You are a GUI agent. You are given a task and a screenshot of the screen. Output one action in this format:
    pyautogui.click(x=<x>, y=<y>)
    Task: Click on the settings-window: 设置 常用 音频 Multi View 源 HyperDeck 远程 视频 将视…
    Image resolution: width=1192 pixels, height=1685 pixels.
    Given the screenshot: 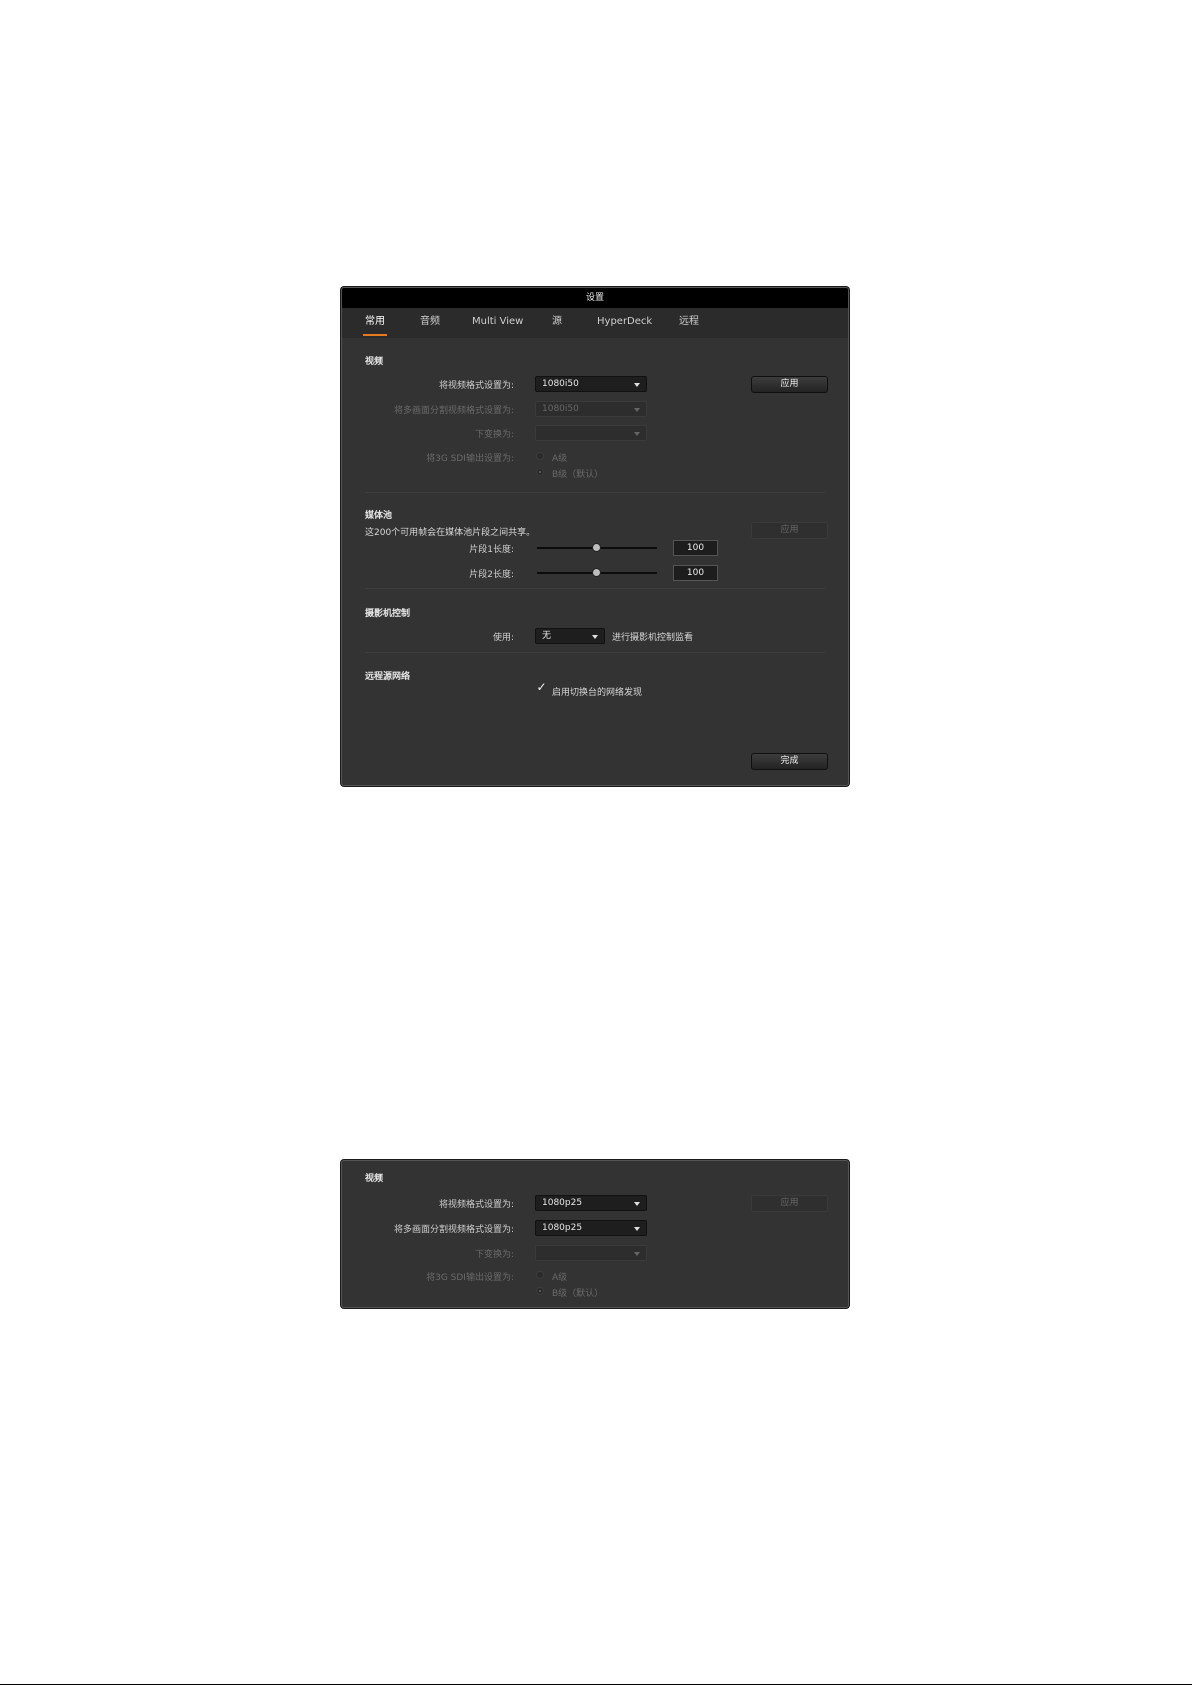 What is the action you would take?
    pyautogui.click(x=595, y=536)
    